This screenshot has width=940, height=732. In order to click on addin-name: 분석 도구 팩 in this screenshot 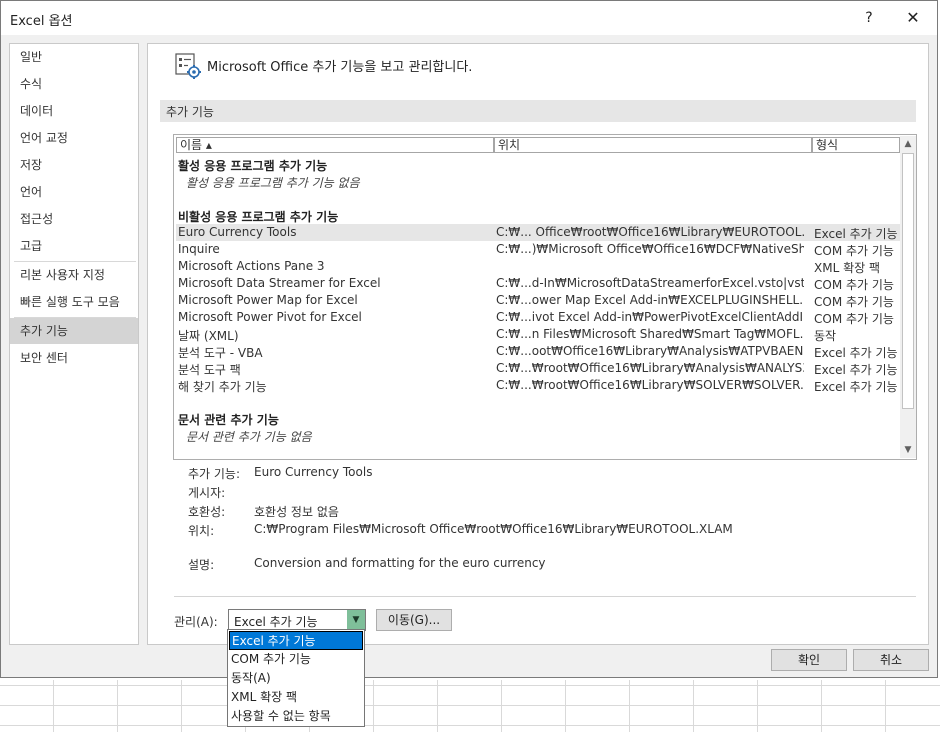, I will do `click(209, 370)`.